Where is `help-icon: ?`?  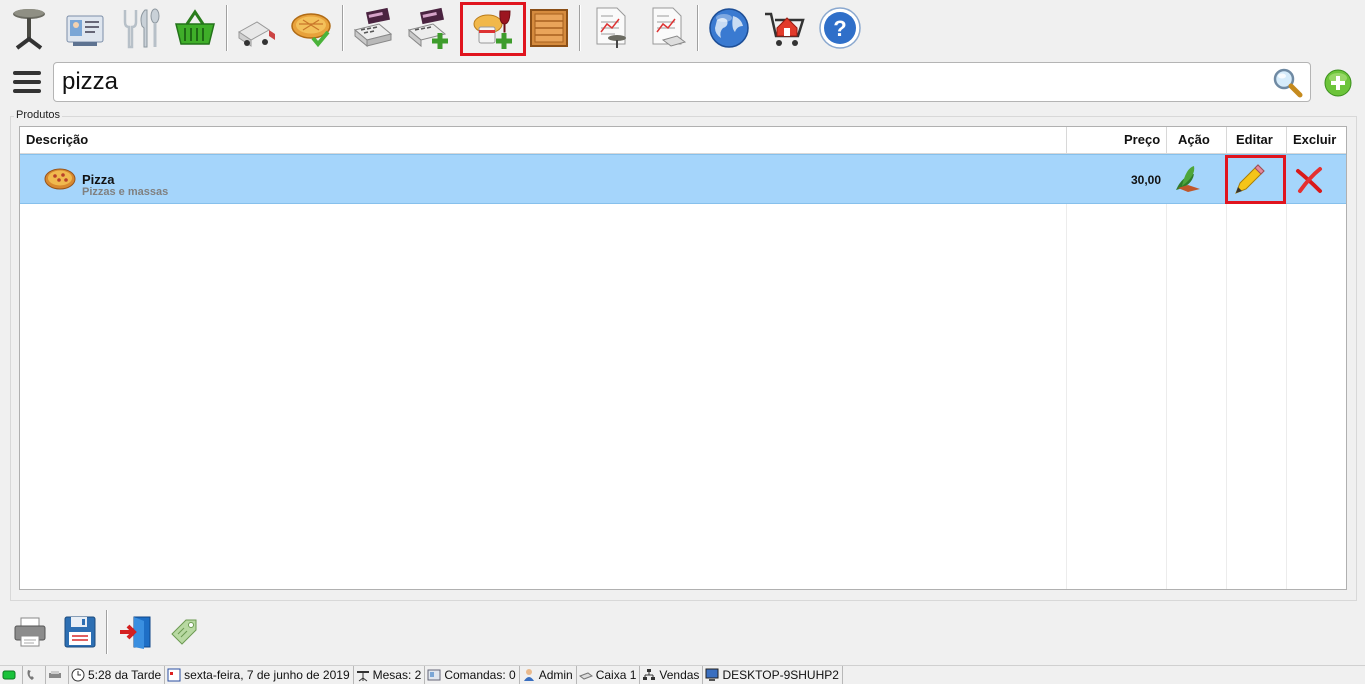
help-icon: ? is located at coordinates (840, 28).